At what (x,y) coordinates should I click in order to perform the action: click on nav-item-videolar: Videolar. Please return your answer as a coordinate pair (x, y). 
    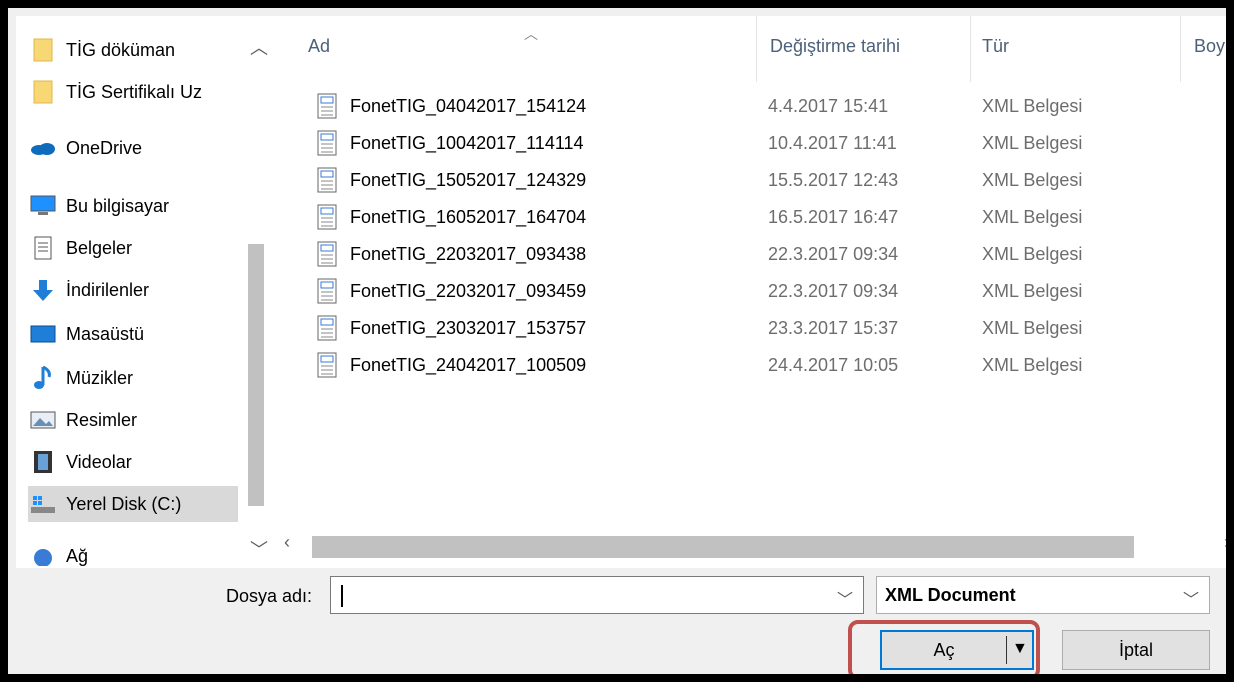
    Looking at the image, I should click on (81, 462).